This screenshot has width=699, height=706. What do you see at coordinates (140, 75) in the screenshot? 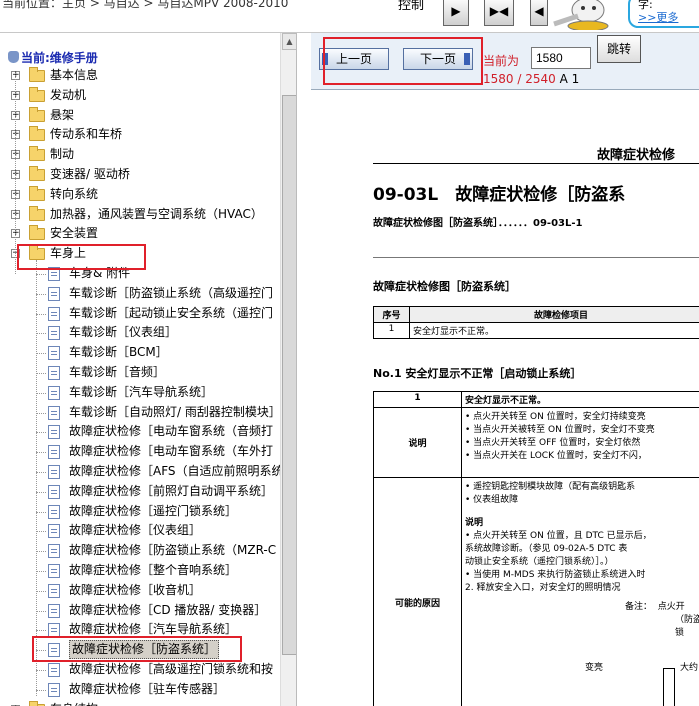
I see `tree-folder: + 基本信息` at bounding box center [140, 75].